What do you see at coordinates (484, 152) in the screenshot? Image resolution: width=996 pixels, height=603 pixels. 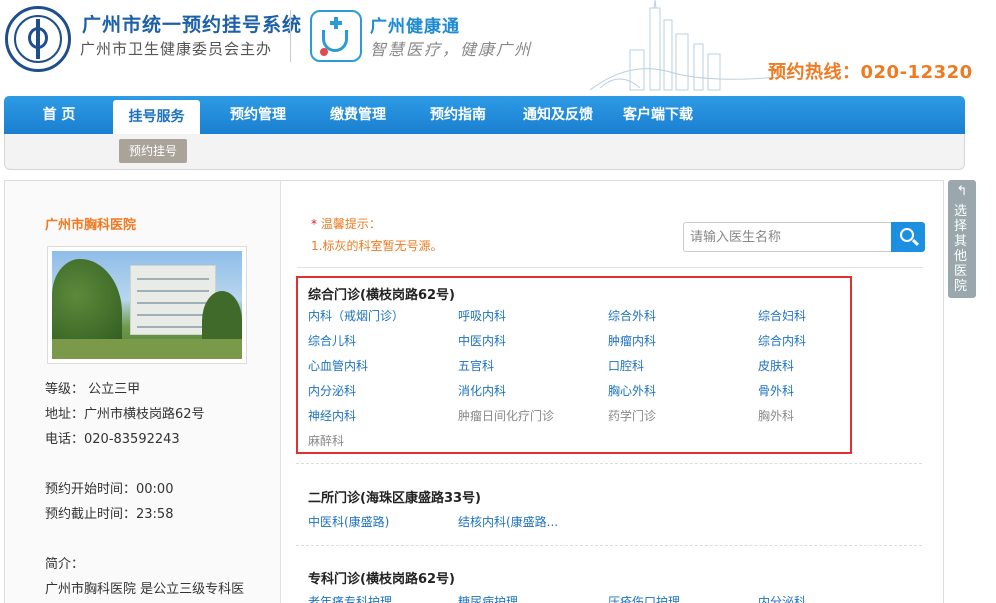 I see `sub-nav: 预约挂号` at bounding box center [484, 152].